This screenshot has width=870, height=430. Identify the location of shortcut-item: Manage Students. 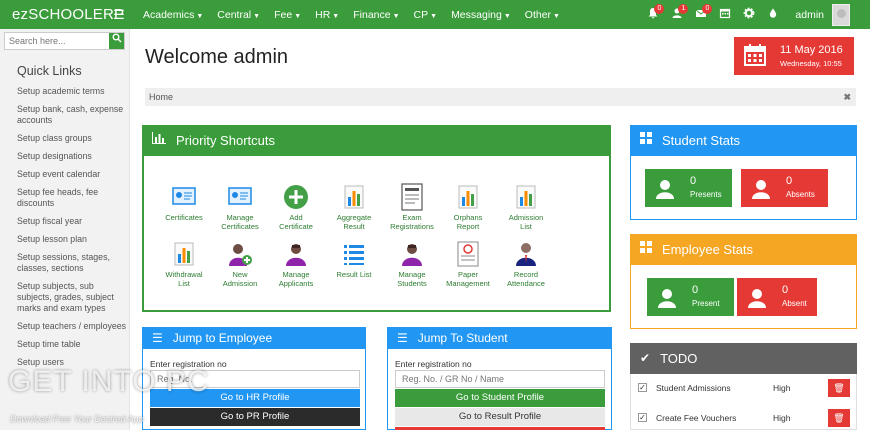
(412, 264).